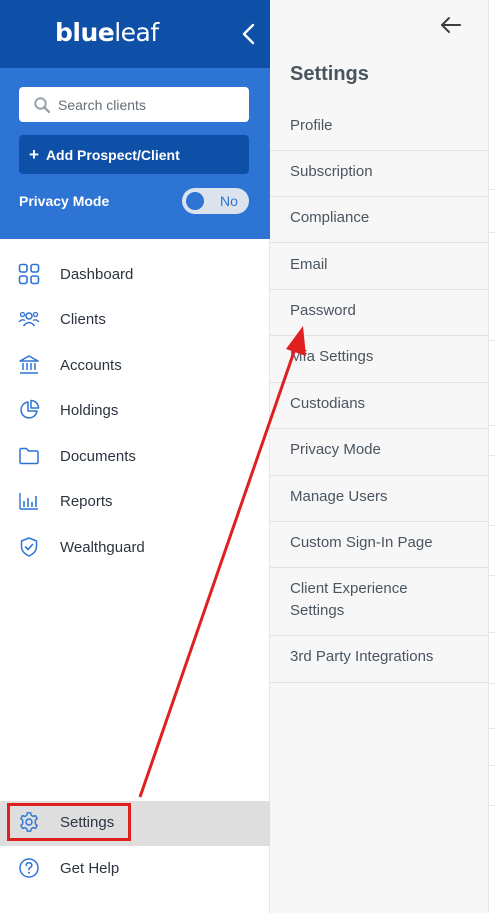 This screenshot has width=495, height=913. I want to click on nav-item-clients: Clients, so click(135, 320).